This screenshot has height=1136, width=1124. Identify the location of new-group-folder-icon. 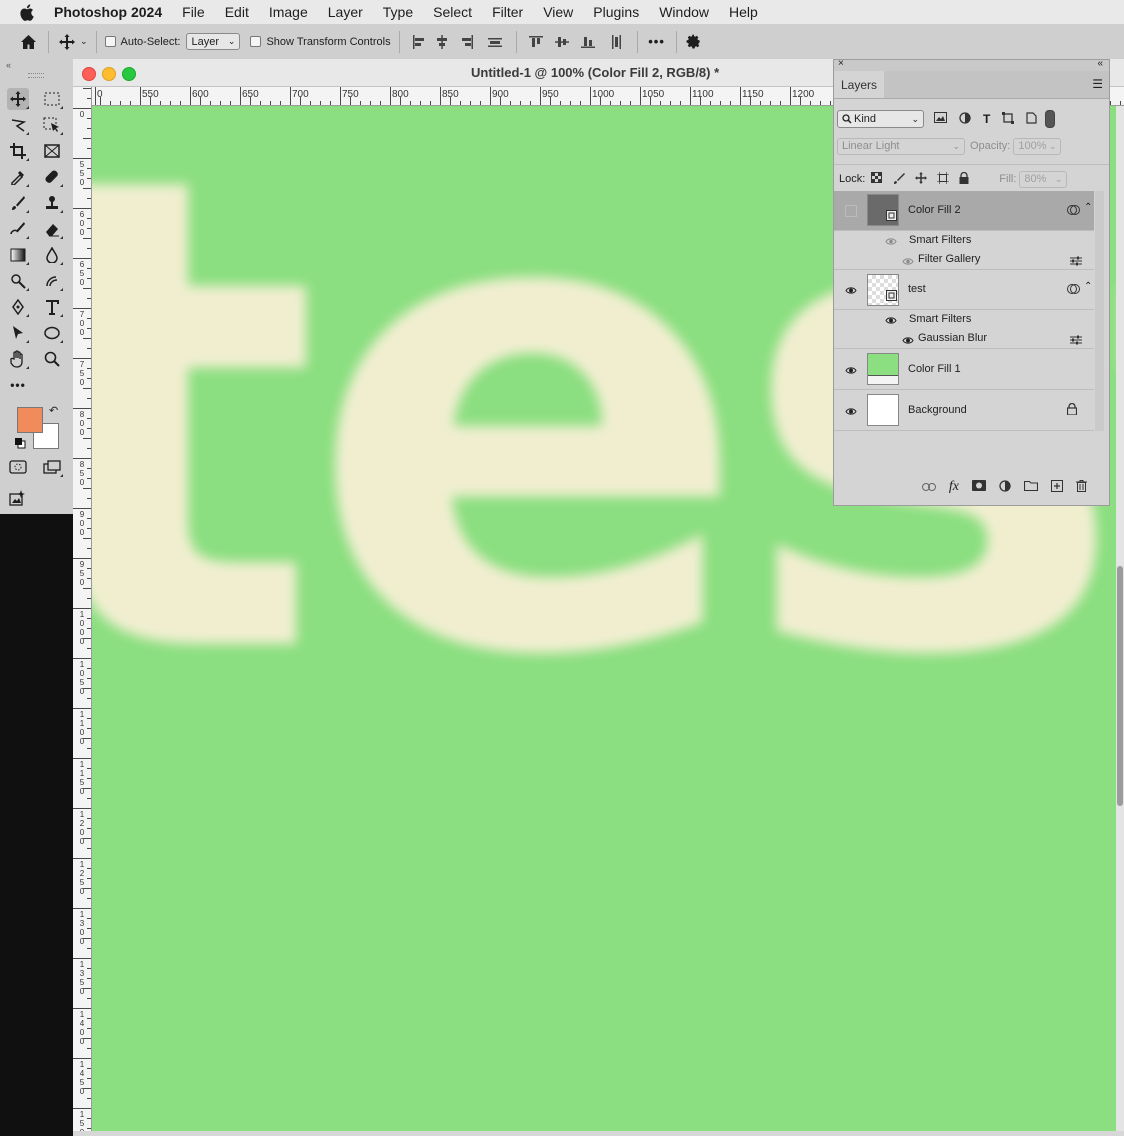
(1031, 487).